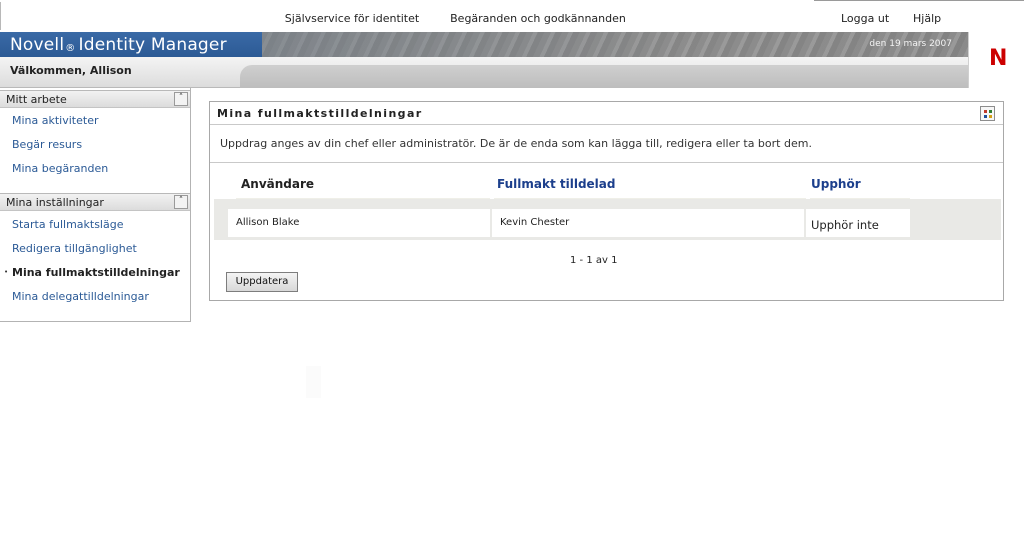  I want to click on column-header-proxy-assigned: Fullmakt tilldelad, so click(556, 184).